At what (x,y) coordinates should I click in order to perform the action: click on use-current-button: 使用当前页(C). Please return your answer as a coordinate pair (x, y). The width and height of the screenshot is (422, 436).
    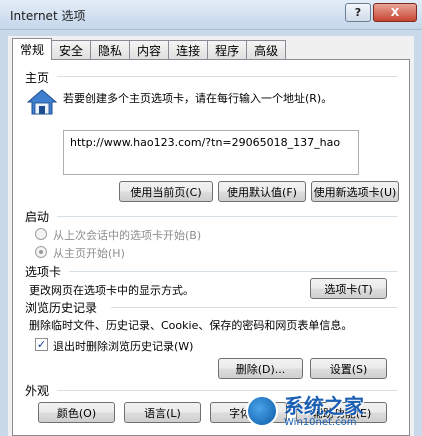
    Looking at the image, I should click on (166, 191).